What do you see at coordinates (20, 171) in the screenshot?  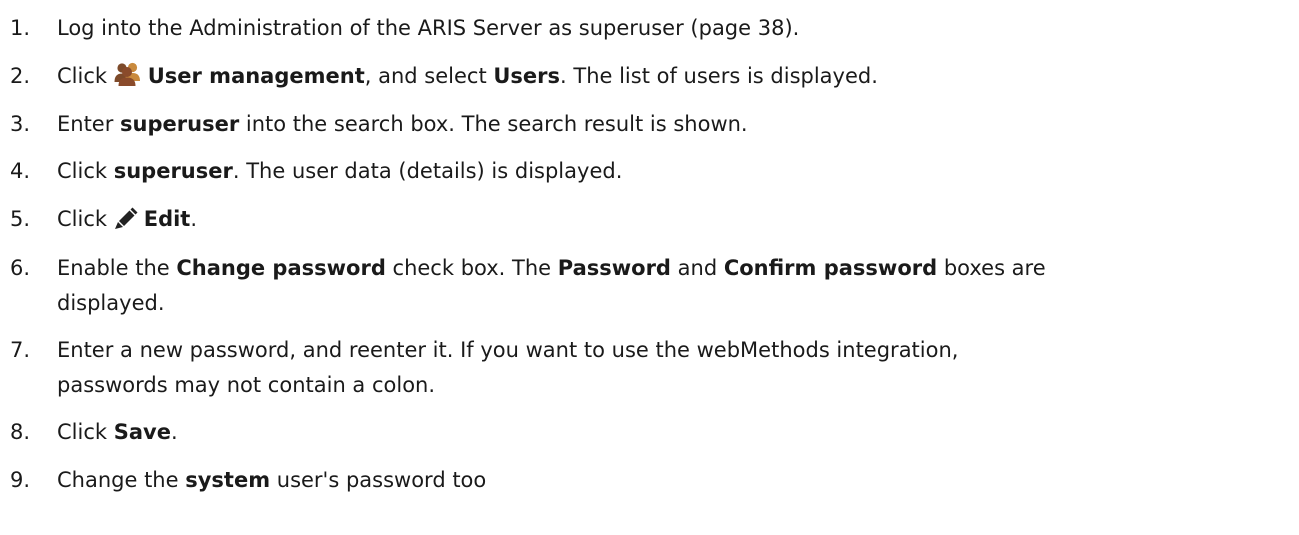 I see `step-number: 4.` at bounding box center [20, 171].